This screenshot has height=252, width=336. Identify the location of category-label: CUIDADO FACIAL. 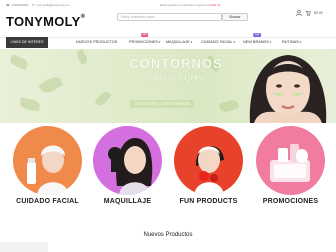
(47, 201).